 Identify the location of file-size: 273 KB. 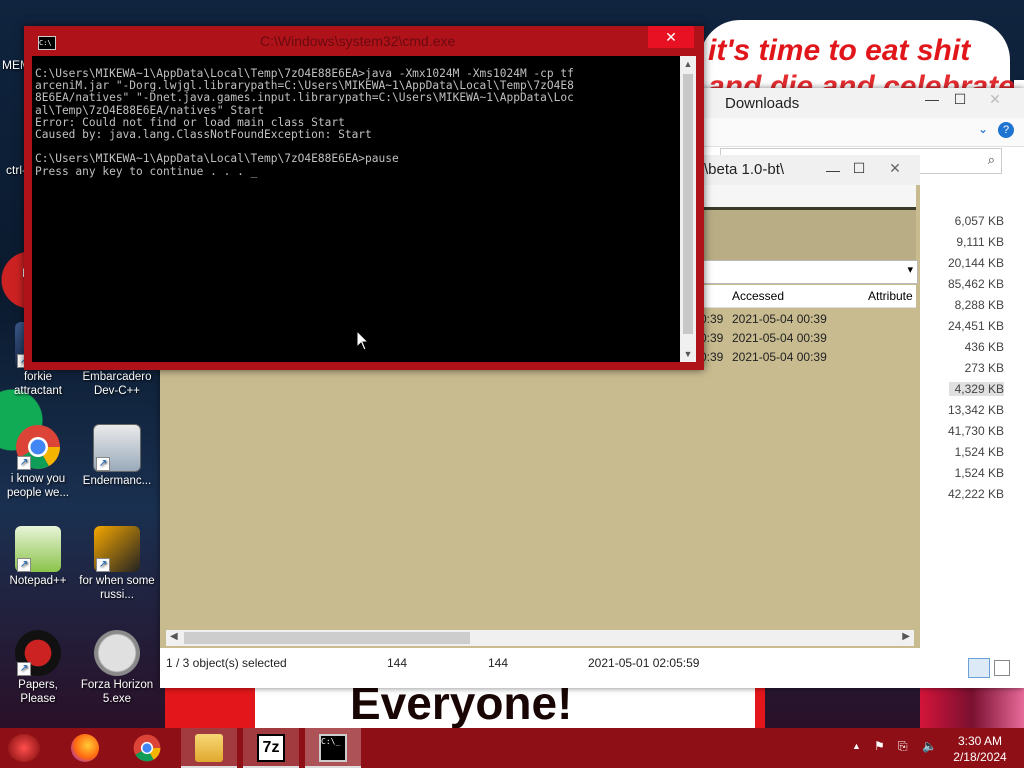
(984, 368).